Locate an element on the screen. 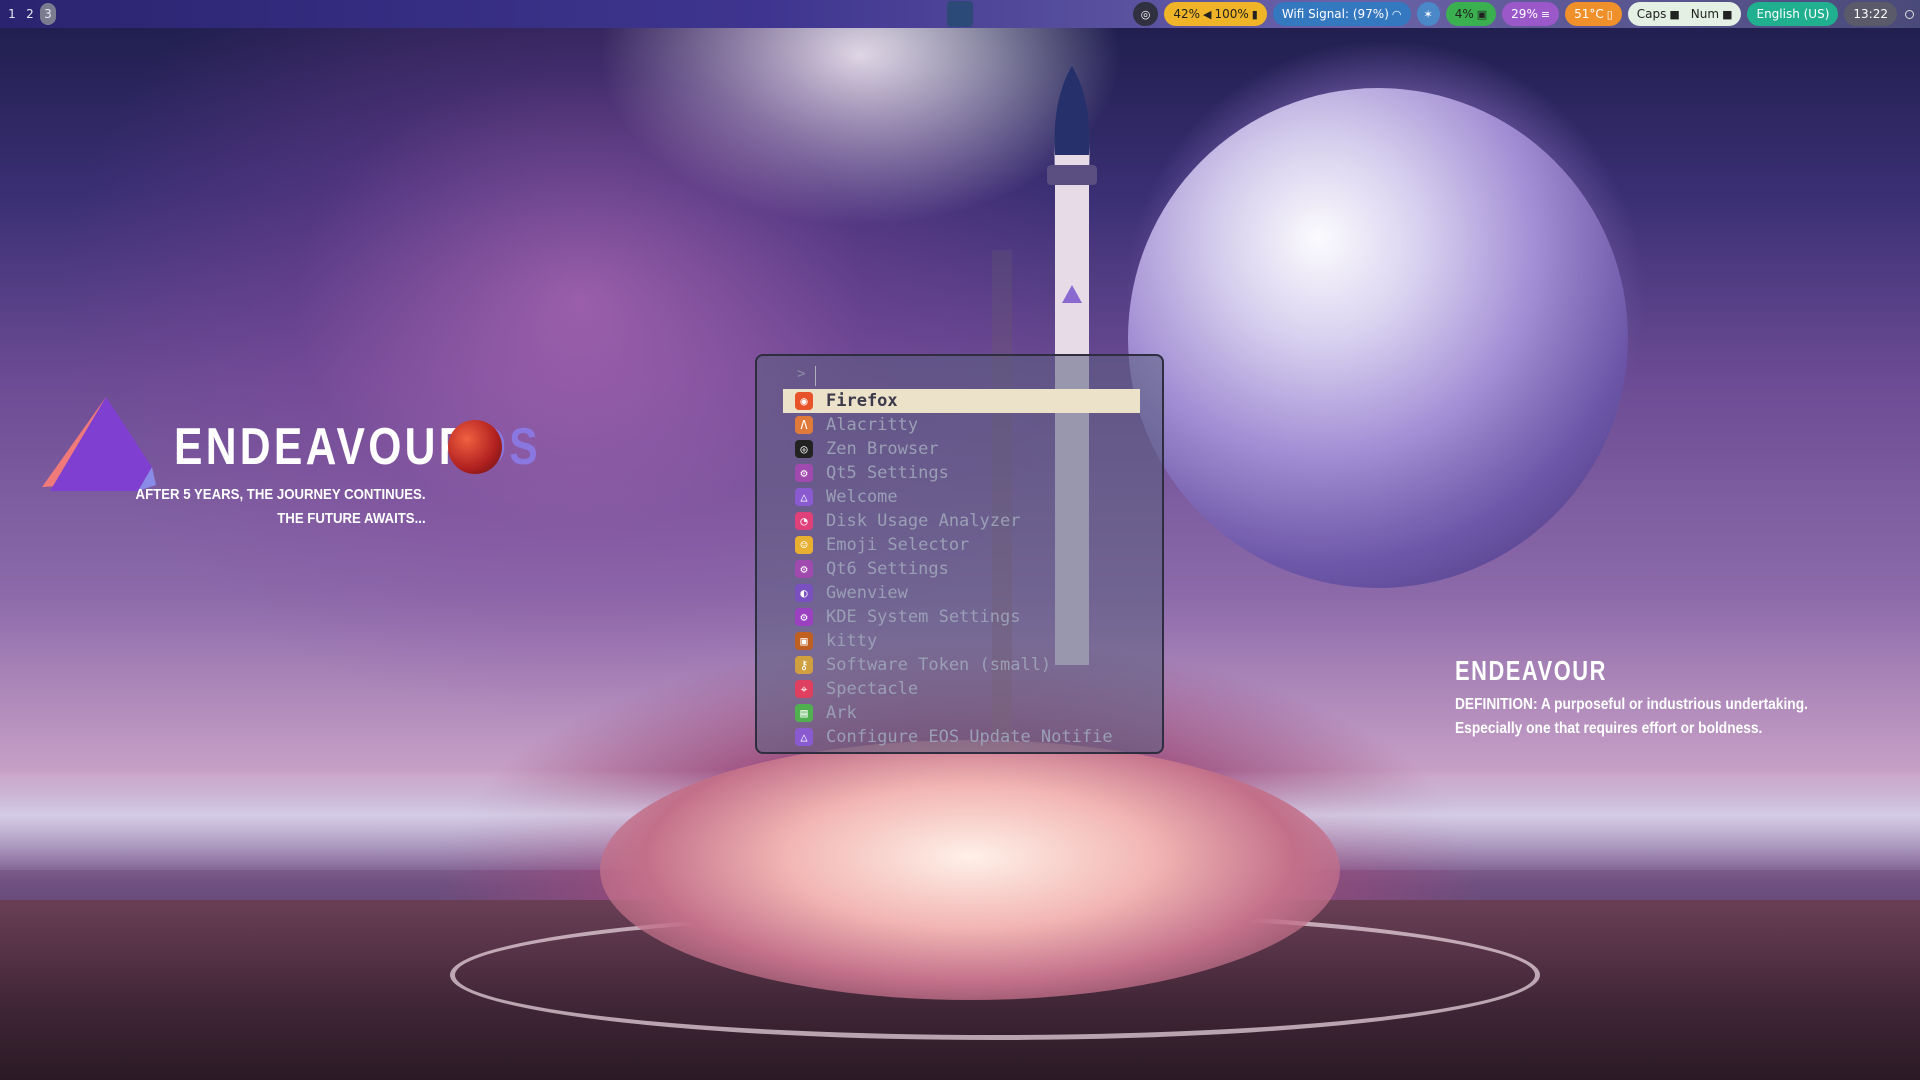 Image resolution: width=1920 pixels, height=1080 pixels. launcher-entry: ◉ Firefox is located at coordinates (961, 401).